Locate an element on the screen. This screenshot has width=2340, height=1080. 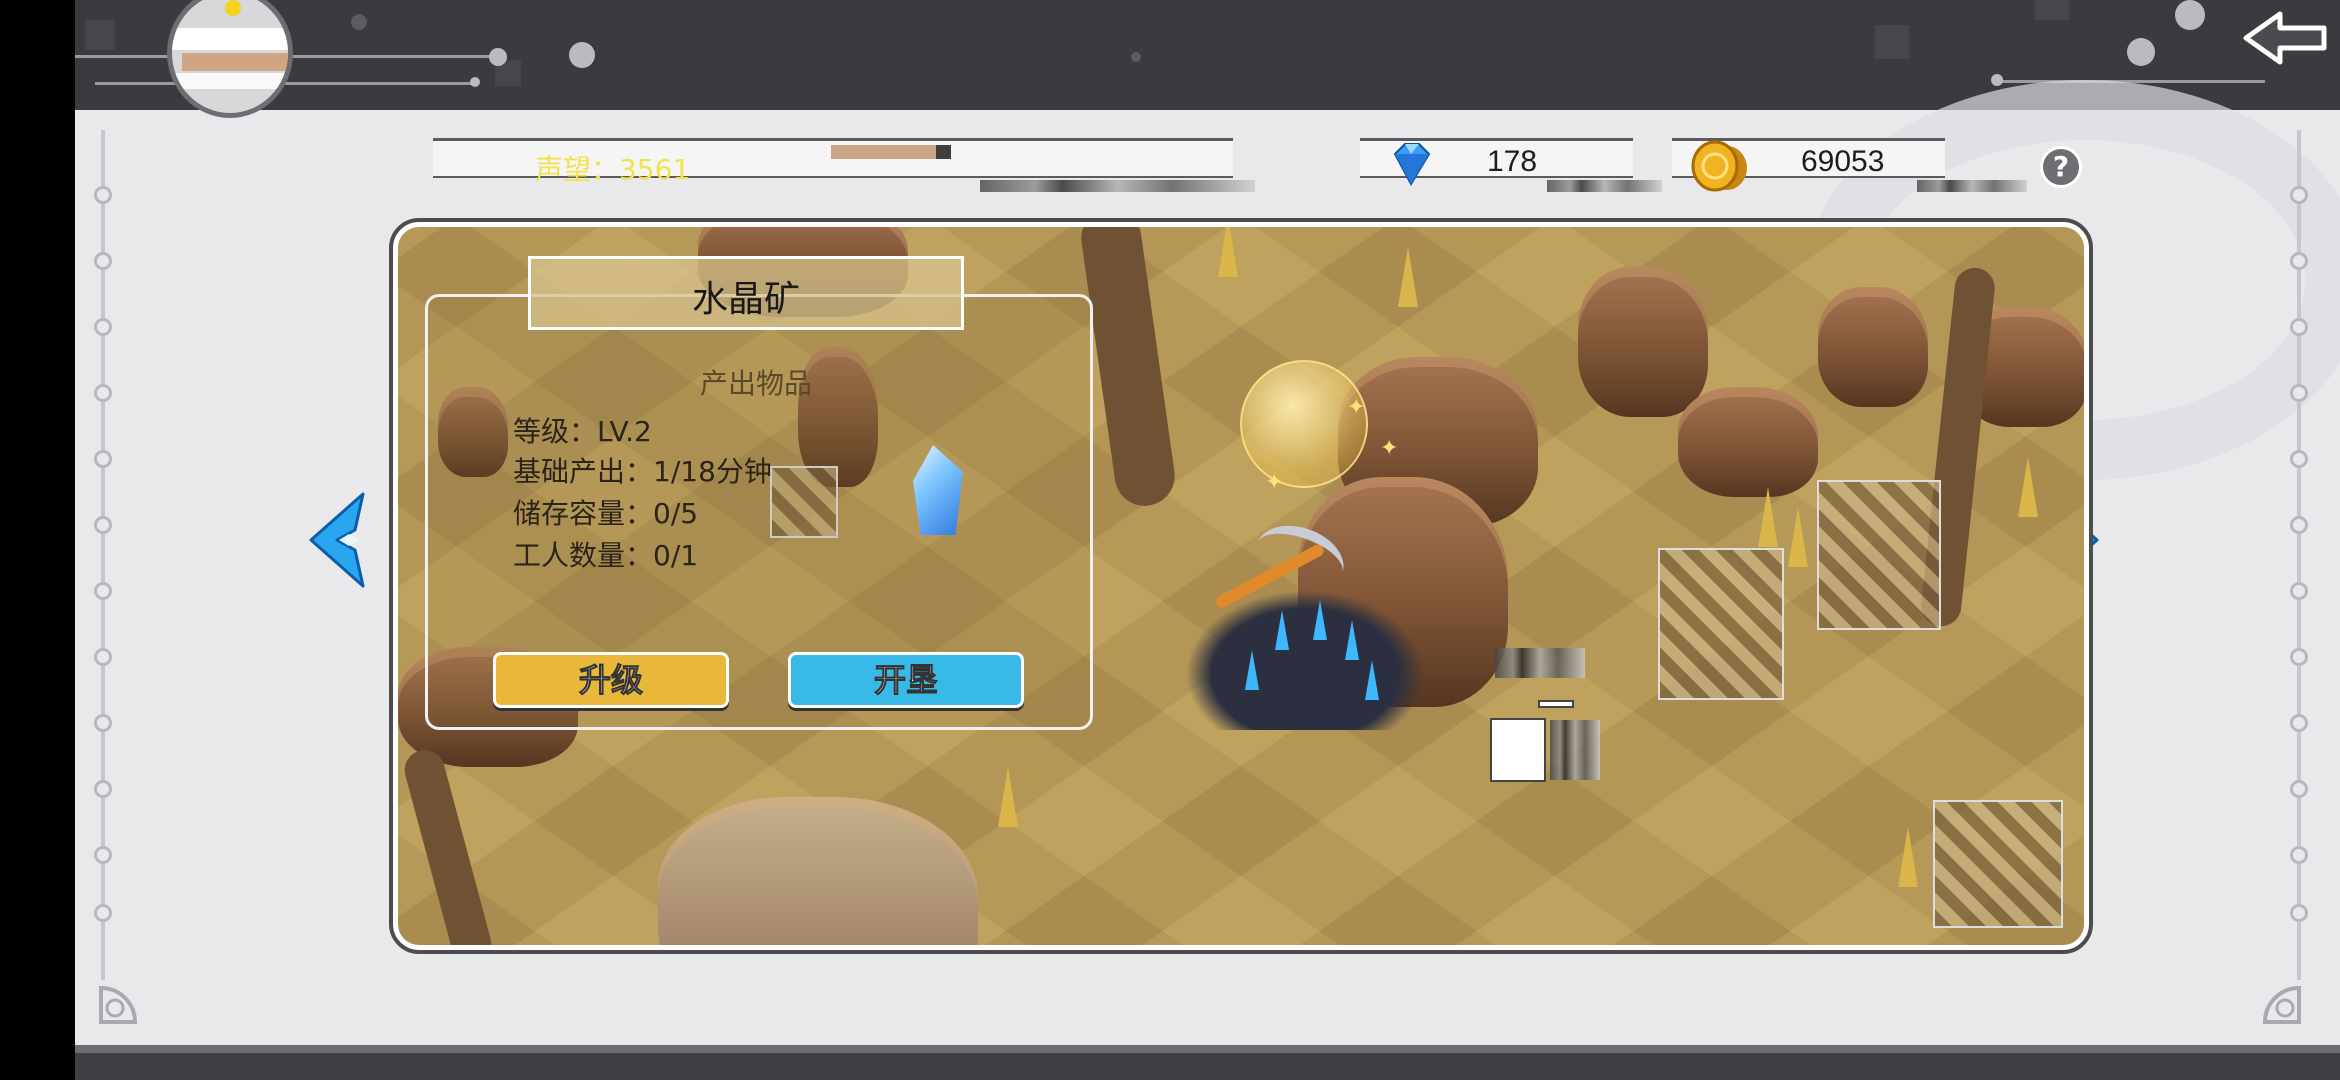
base-output-text: 基础产出：1/18分钟 is located at coordinates (642, 471).